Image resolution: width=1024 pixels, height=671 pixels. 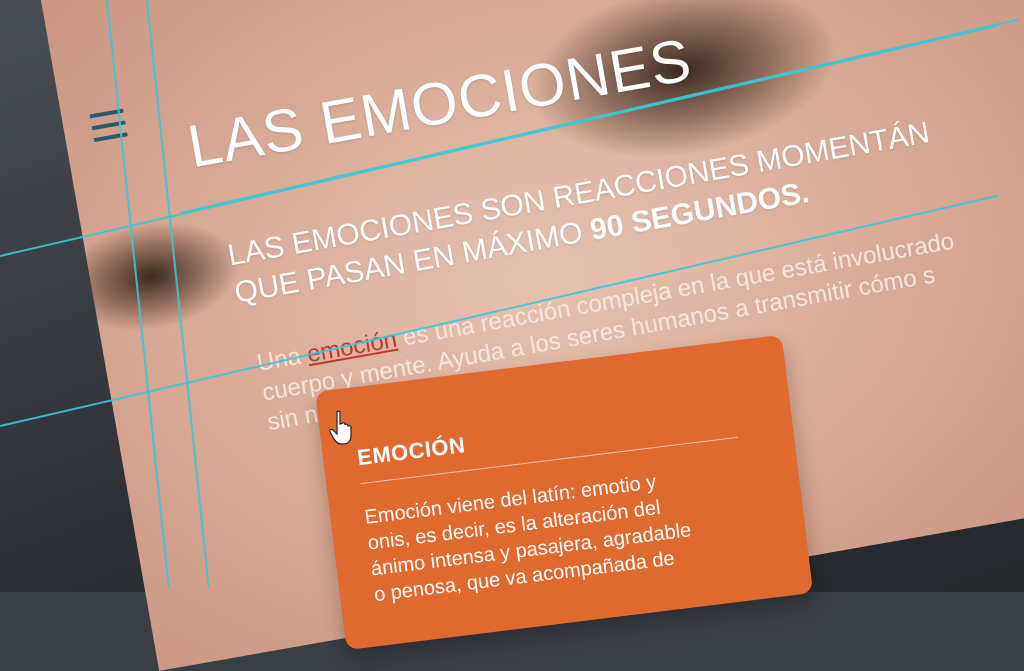 What do you see at coordinates (340, 427) in the screenshot?
I see `hand-pointer-icon` at bounding box center [340, 427].